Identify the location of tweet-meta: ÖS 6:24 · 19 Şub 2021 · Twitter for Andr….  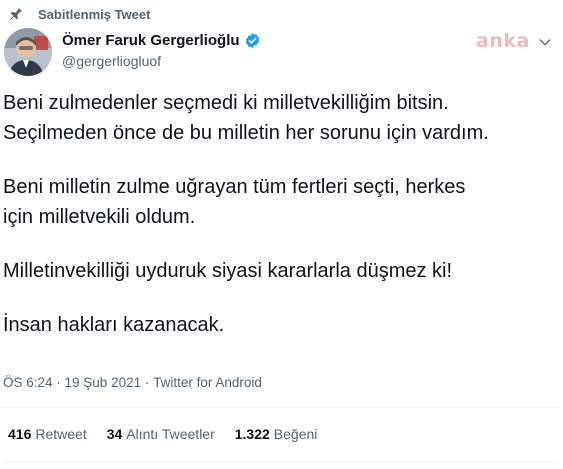
(132, 382).